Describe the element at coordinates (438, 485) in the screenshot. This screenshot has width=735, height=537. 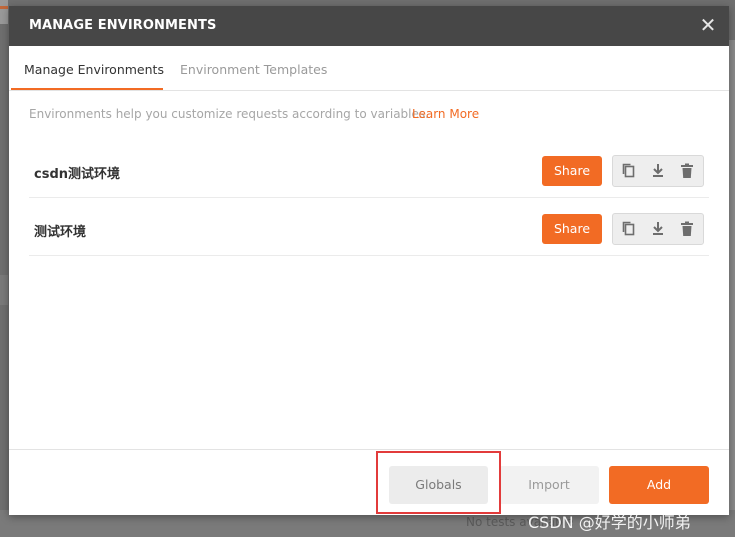
I see `globals-button: Globals` at that location.